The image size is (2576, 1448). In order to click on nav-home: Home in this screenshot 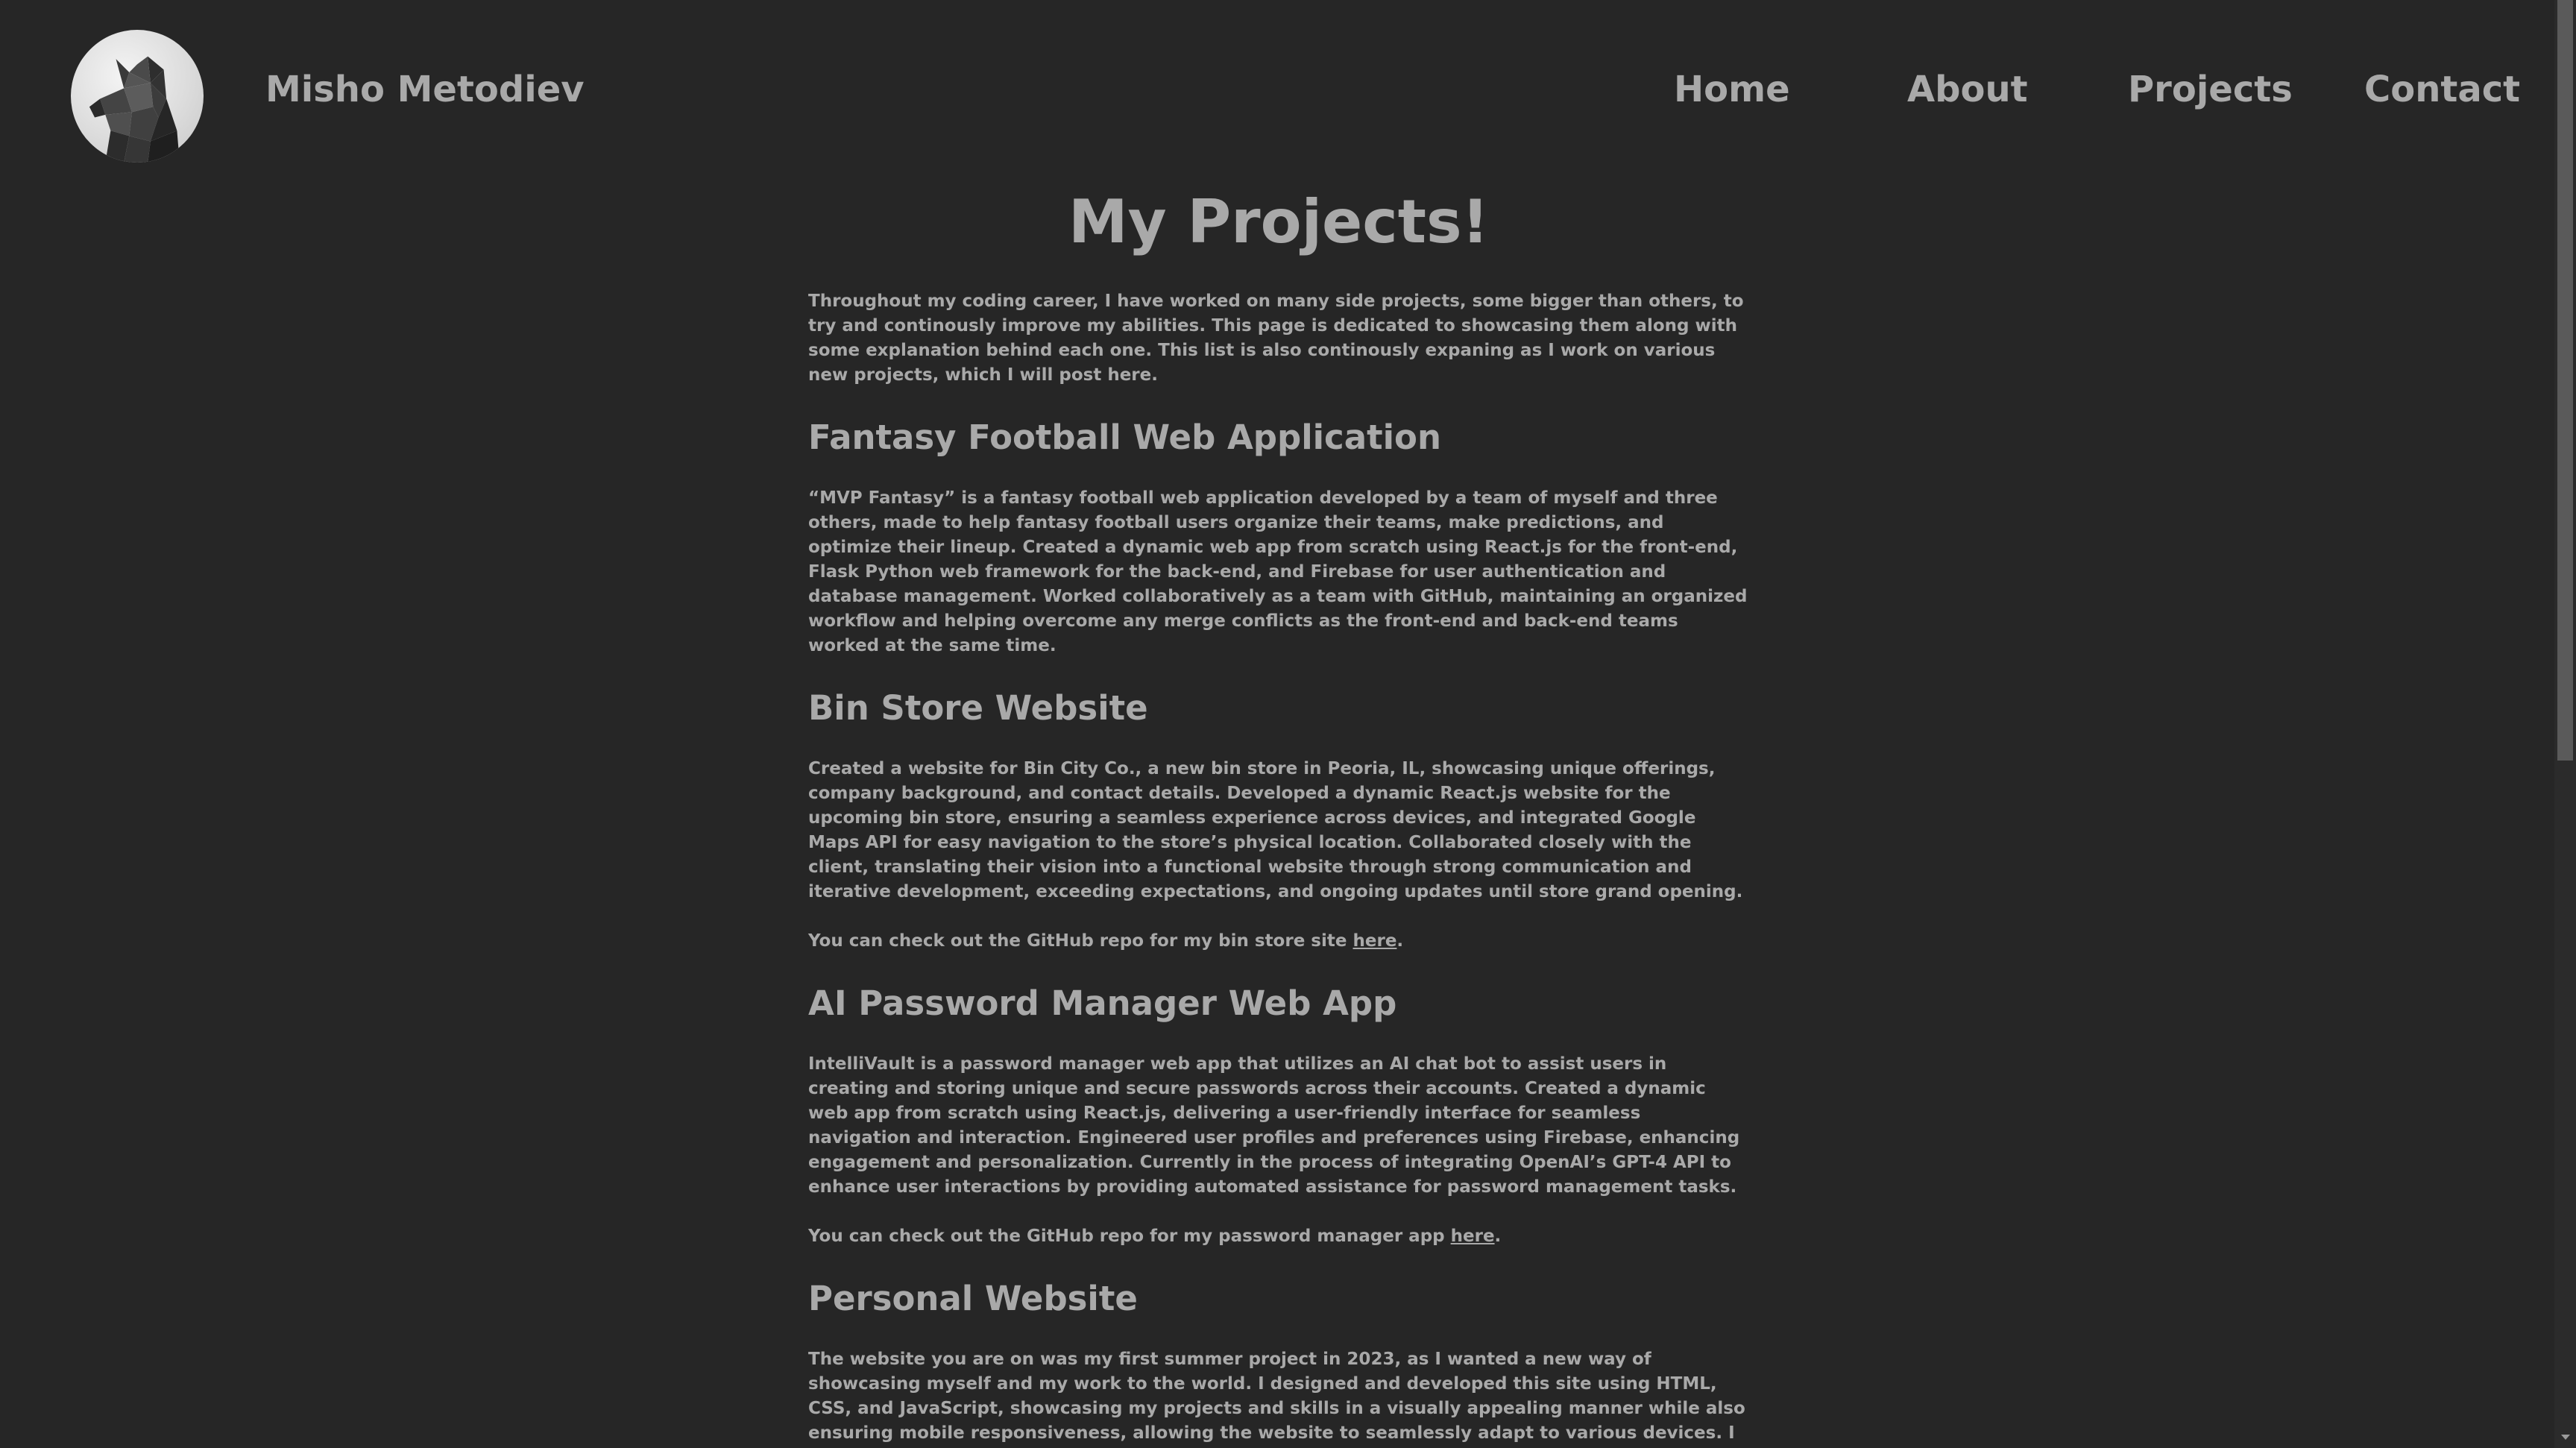, I will do `click(1732, 89)`.